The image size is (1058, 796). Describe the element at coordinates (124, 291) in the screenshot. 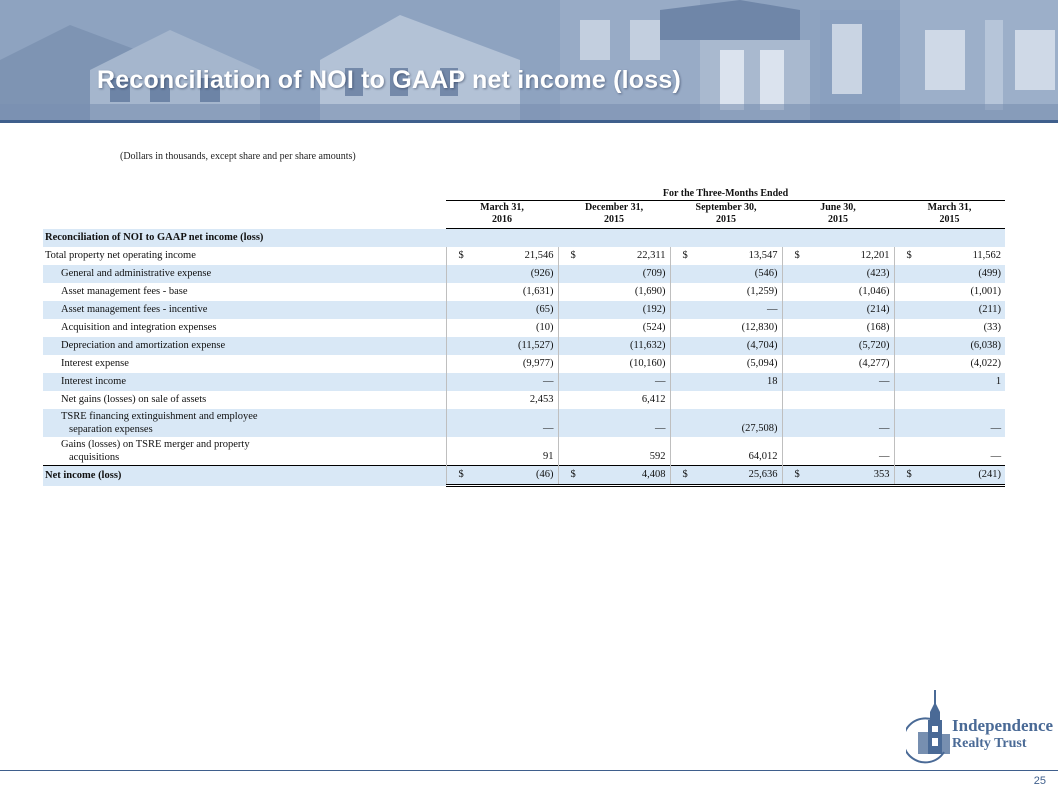

I see `row-label: Asset management fees - base` at that location.